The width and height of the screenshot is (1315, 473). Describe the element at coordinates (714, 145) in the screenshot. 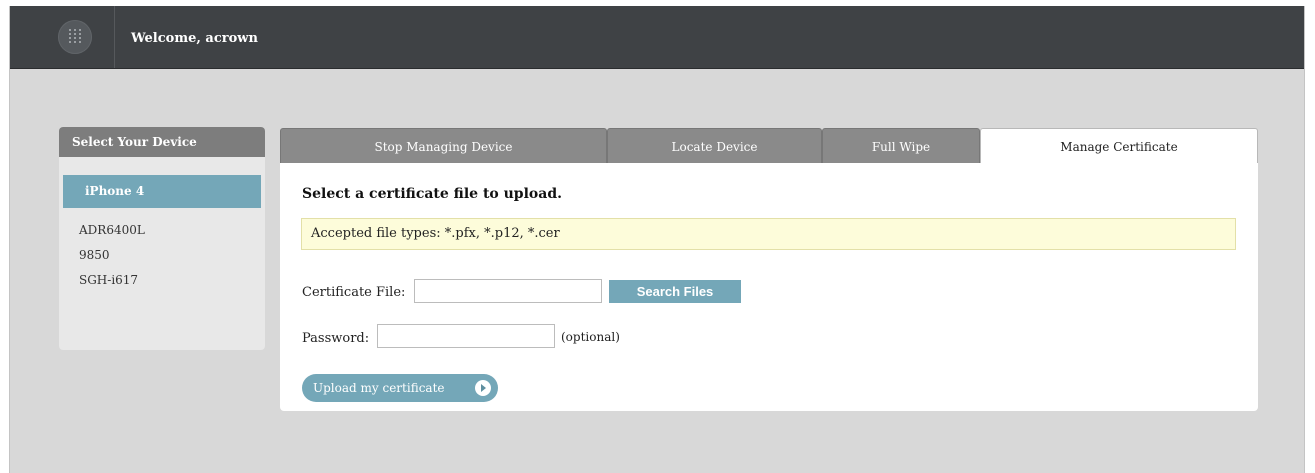

I see `tab-locate-device: Locate Device` at that location.